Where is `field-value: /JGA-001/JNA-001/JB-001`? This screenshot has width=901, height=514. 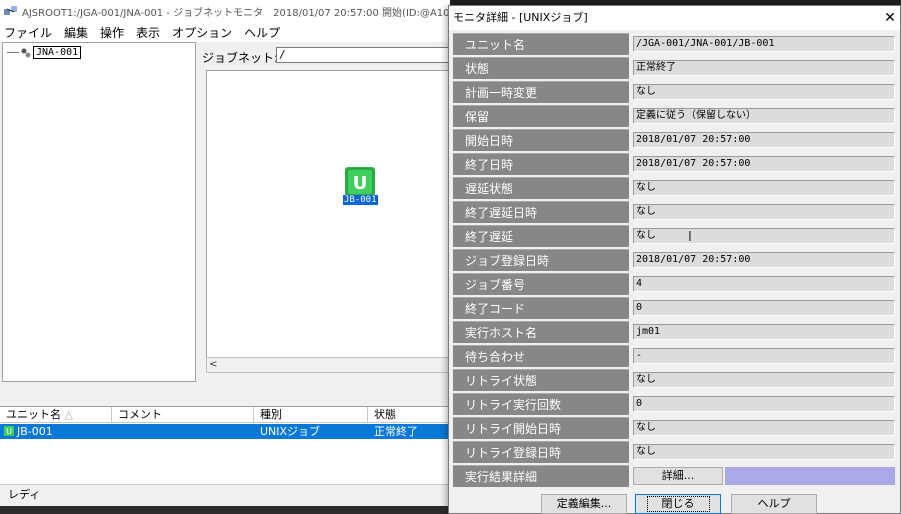
field-value: /JGA-001/JNA-001/JB-001 is located at coordinates (764, 44).